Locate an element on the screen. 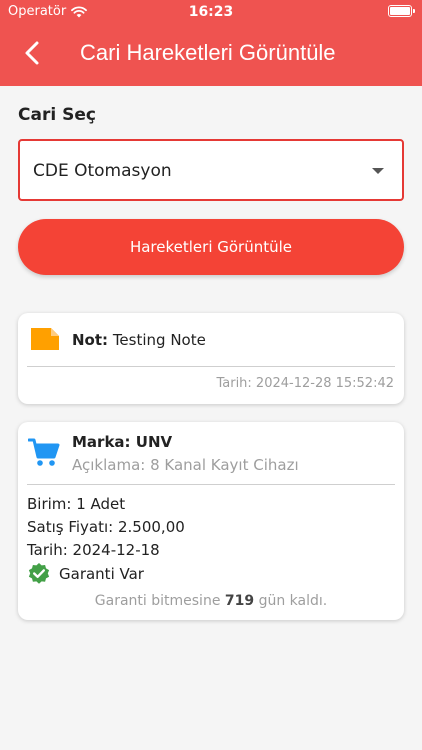  status-bar: Operatör 16:23 is located at coordinates (211, 12).